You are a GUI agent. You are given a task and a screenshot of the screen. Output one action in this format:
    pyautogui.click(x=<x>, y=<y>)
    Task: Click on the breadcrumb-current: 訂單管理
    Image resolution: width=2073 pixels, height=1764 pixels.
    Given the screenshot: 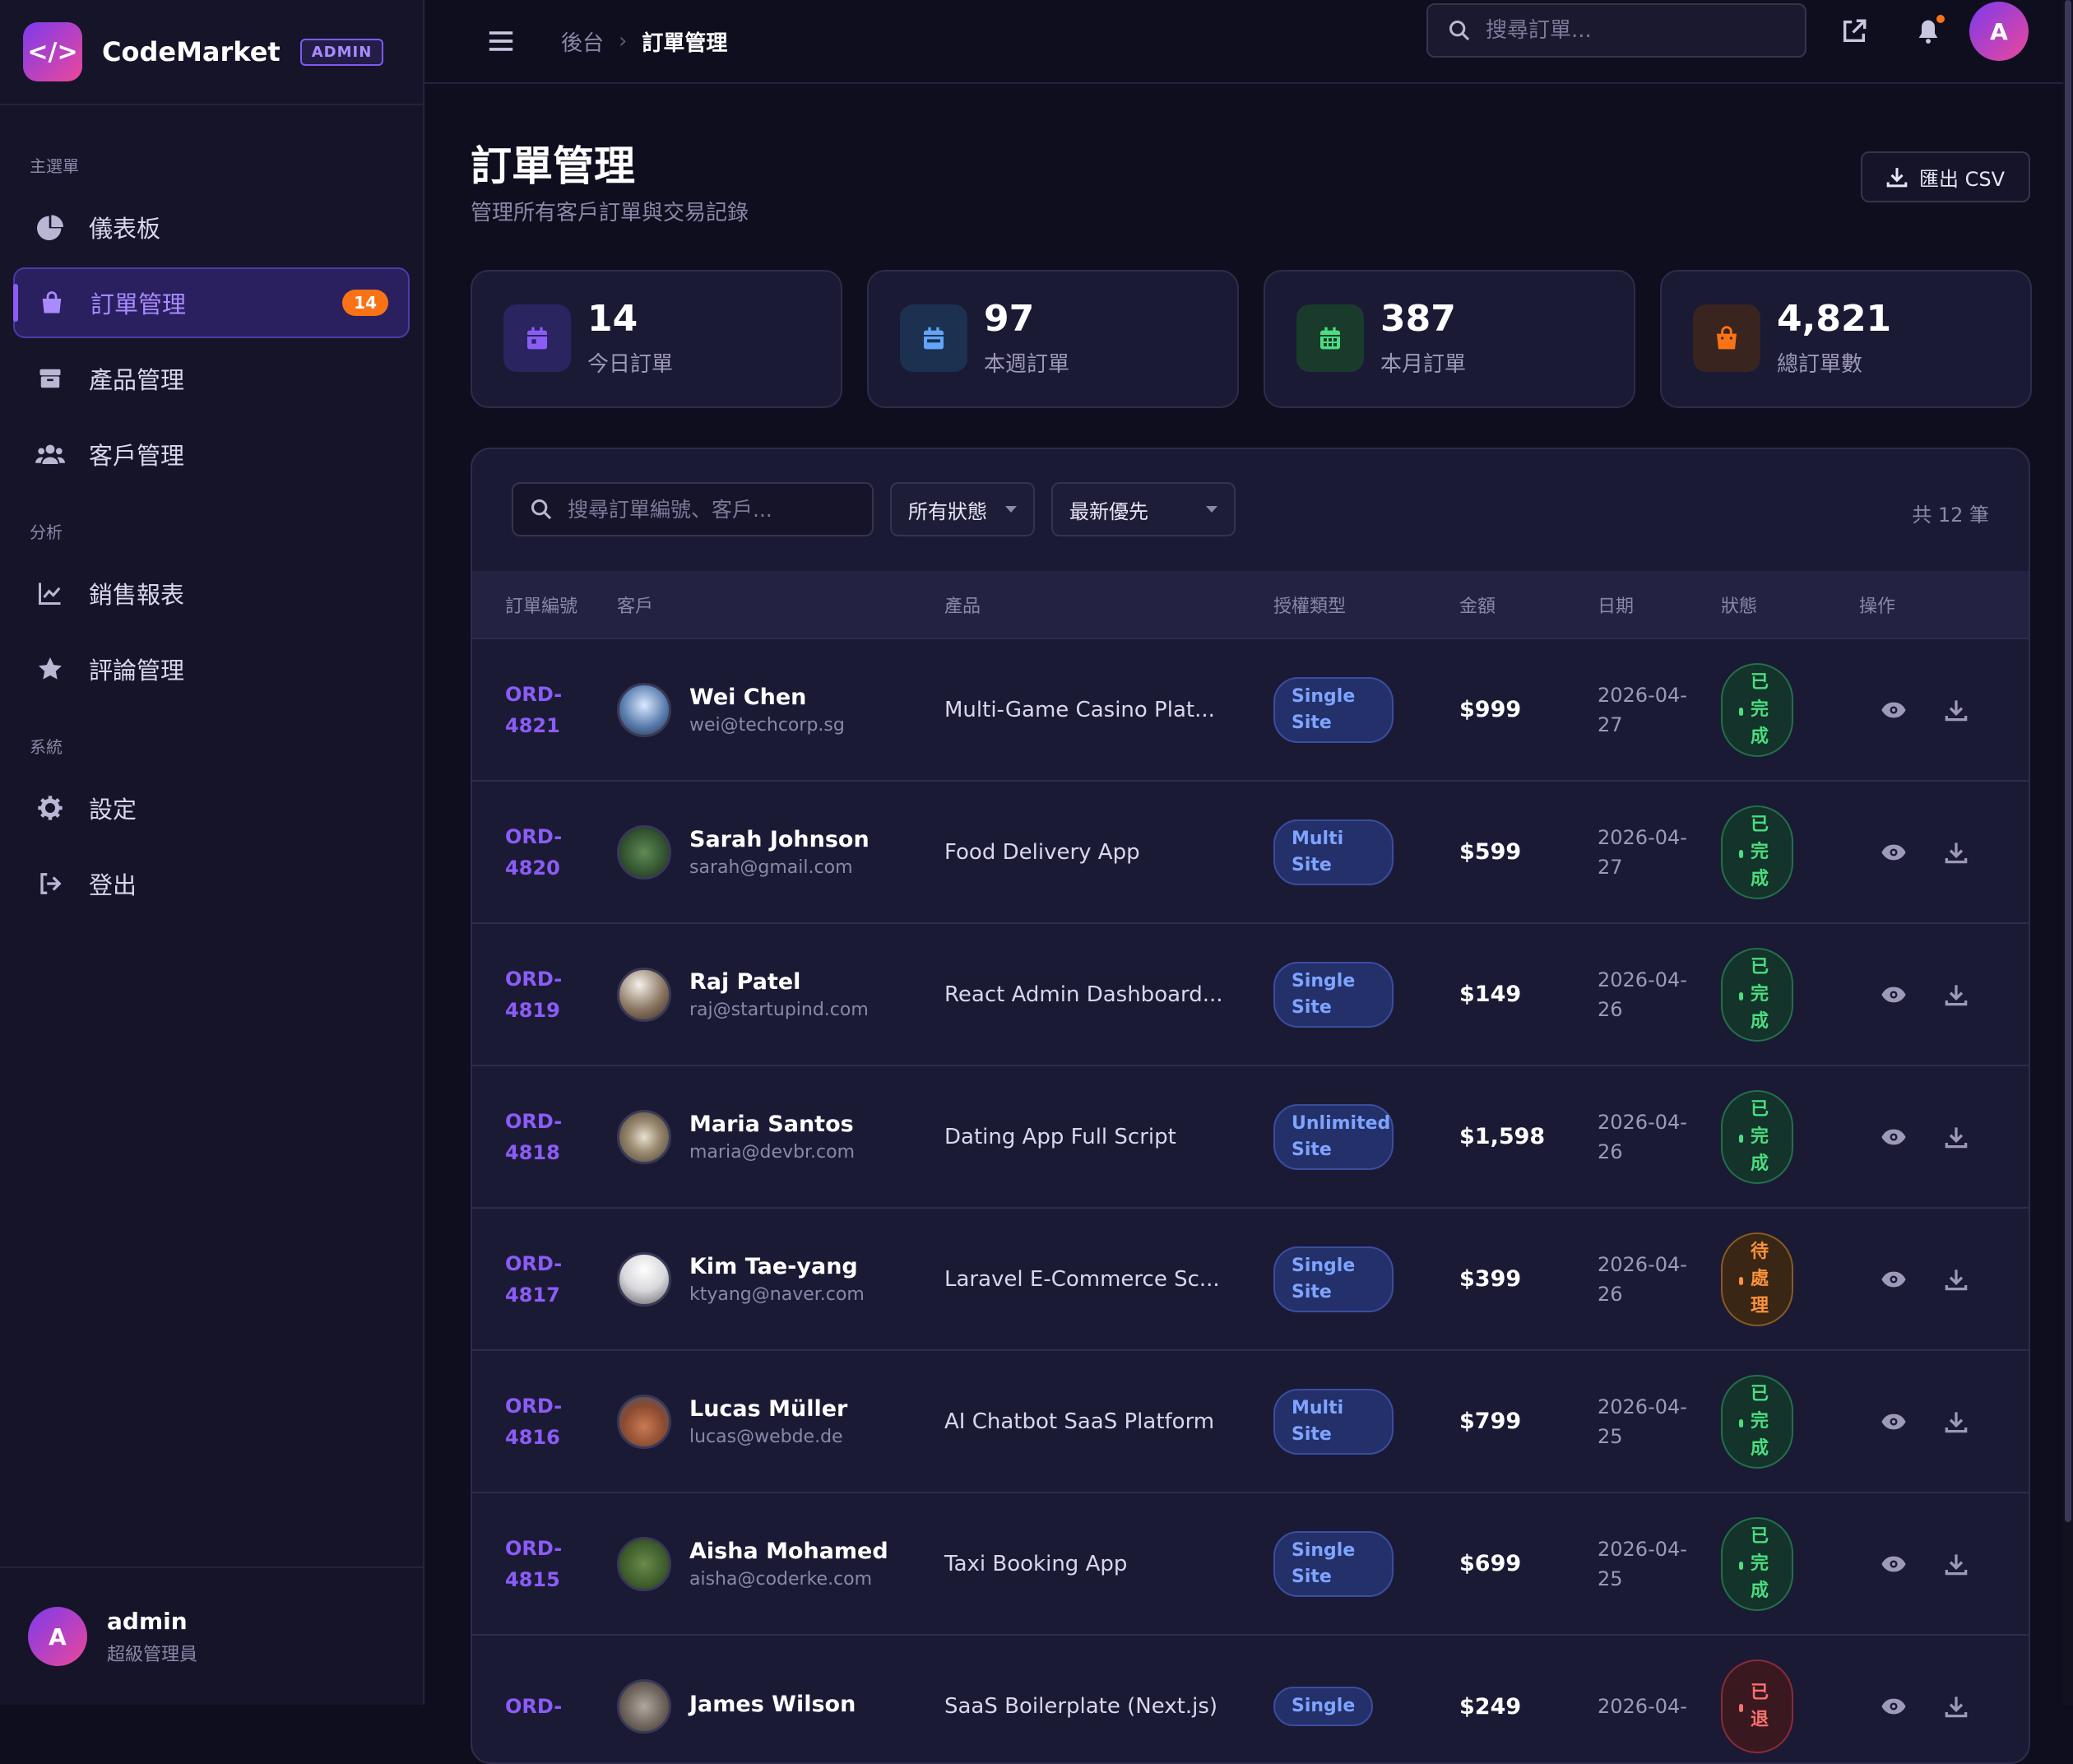 What is the action you would take?
    pyautogui.click(x=685, y=43)
    